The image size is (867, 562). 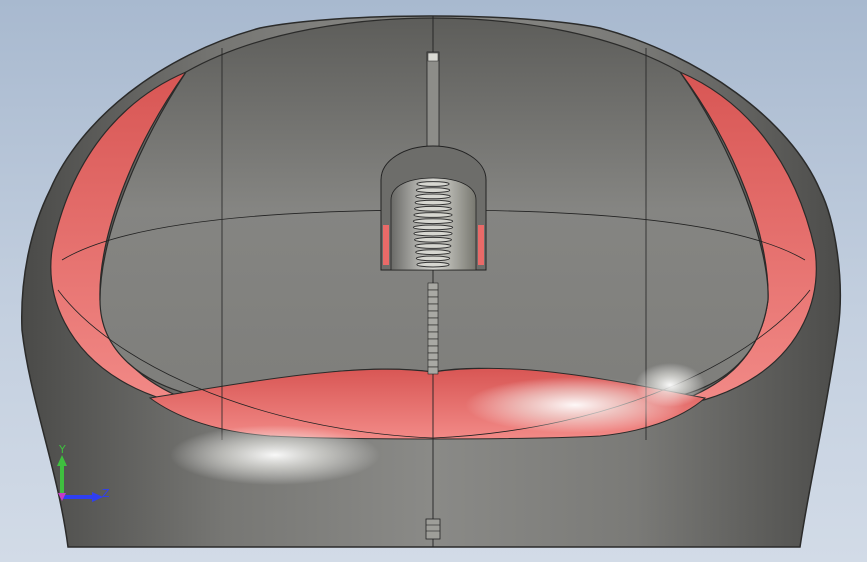 What do you see at coordinates (106, 493) in the screenshot?
I see `z-axis-label: Z` at bounding box center [106, 493].